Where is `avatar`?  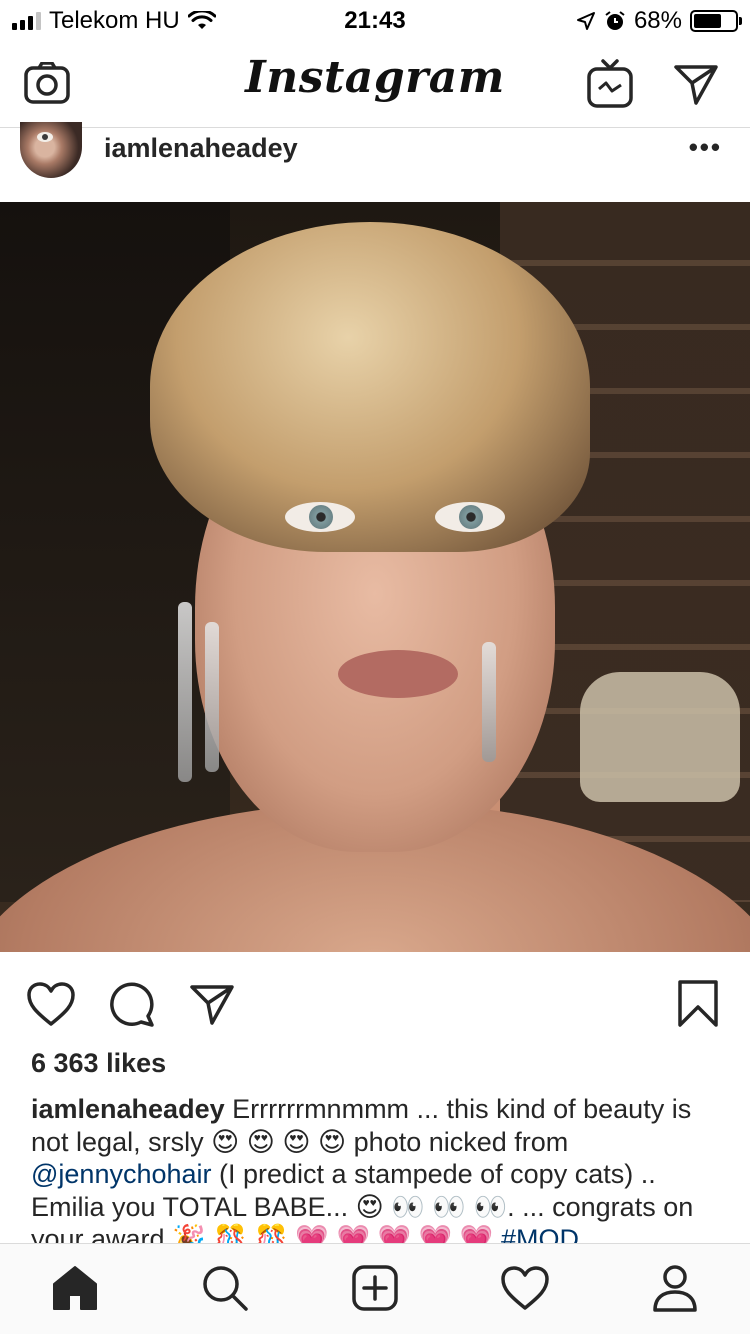 avatar is located at coordinates (51, 150).